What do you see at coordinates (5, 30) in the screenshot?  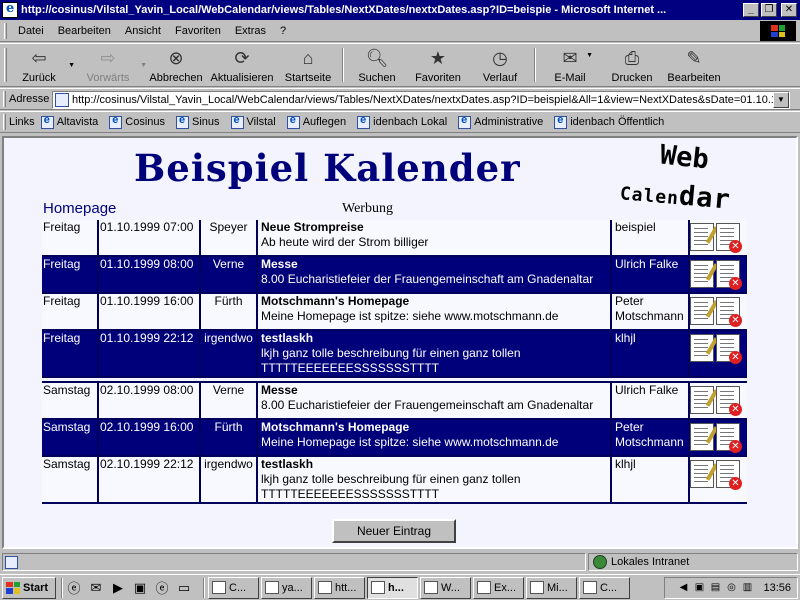 I see `menubar-grip` at bounding box center [5, 30].